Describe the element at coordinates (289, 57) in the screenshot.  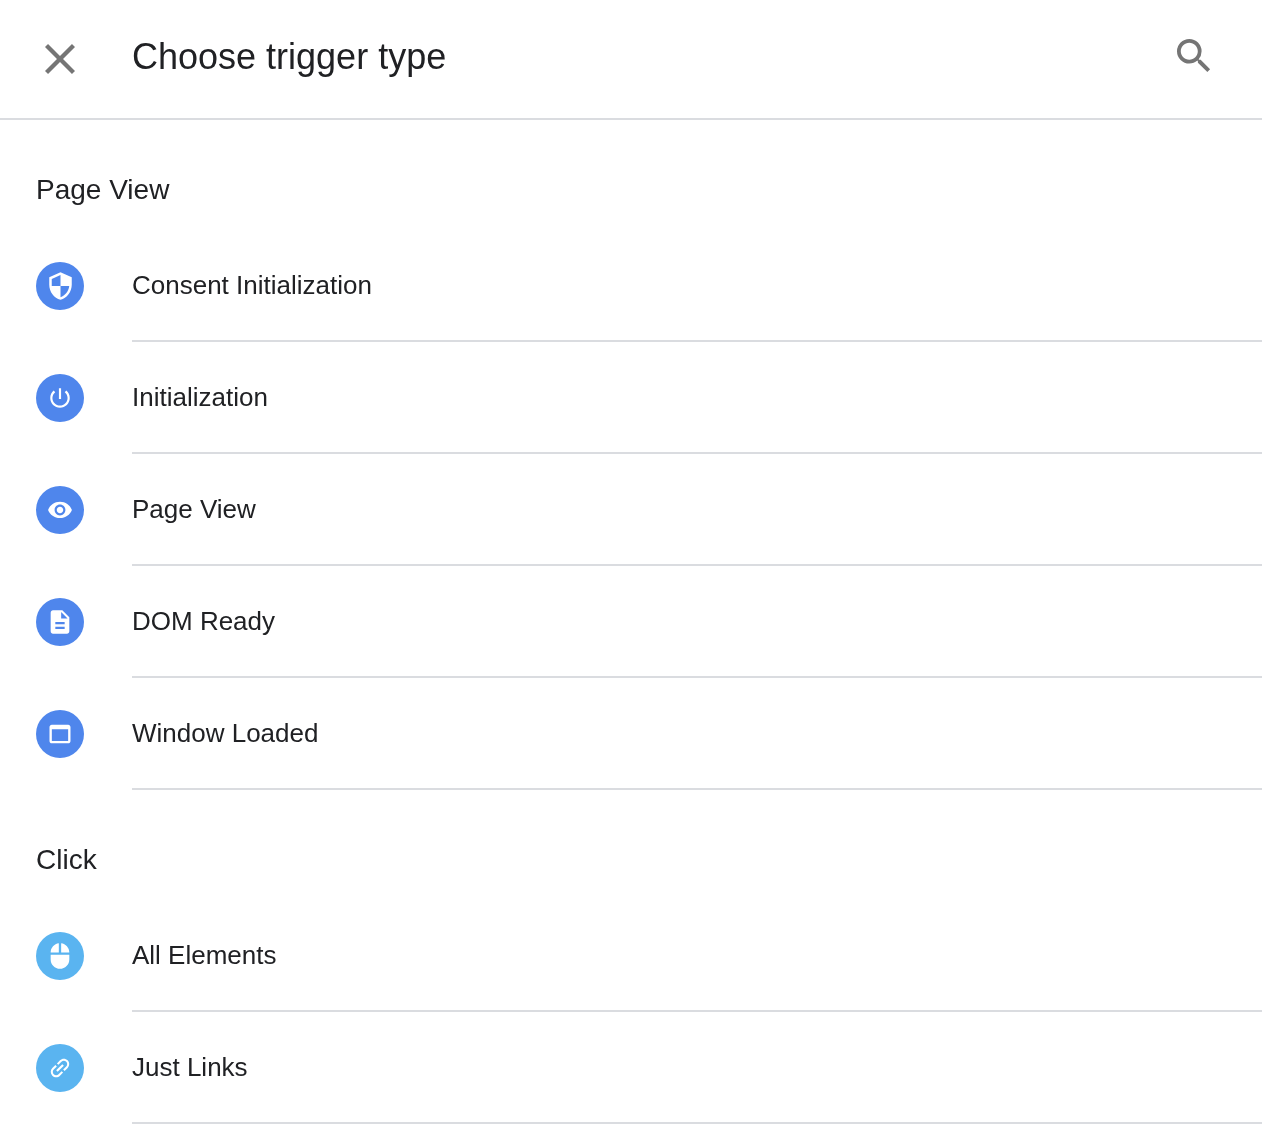
I see `dialog-title: Choose trigger type` at that location.